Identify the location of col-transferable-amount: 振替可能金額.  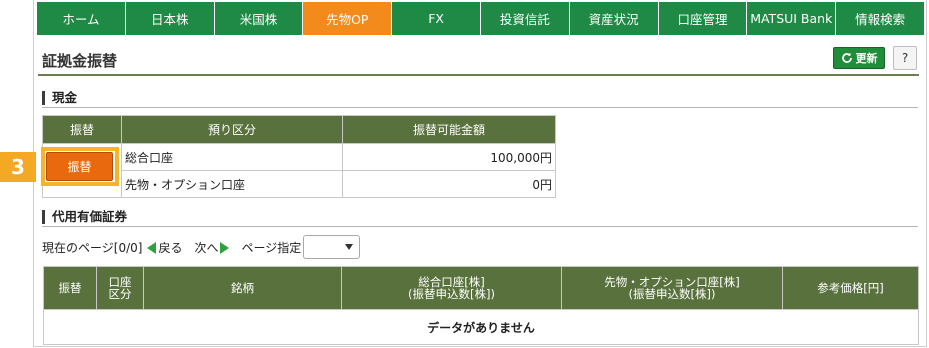
(449, 129).